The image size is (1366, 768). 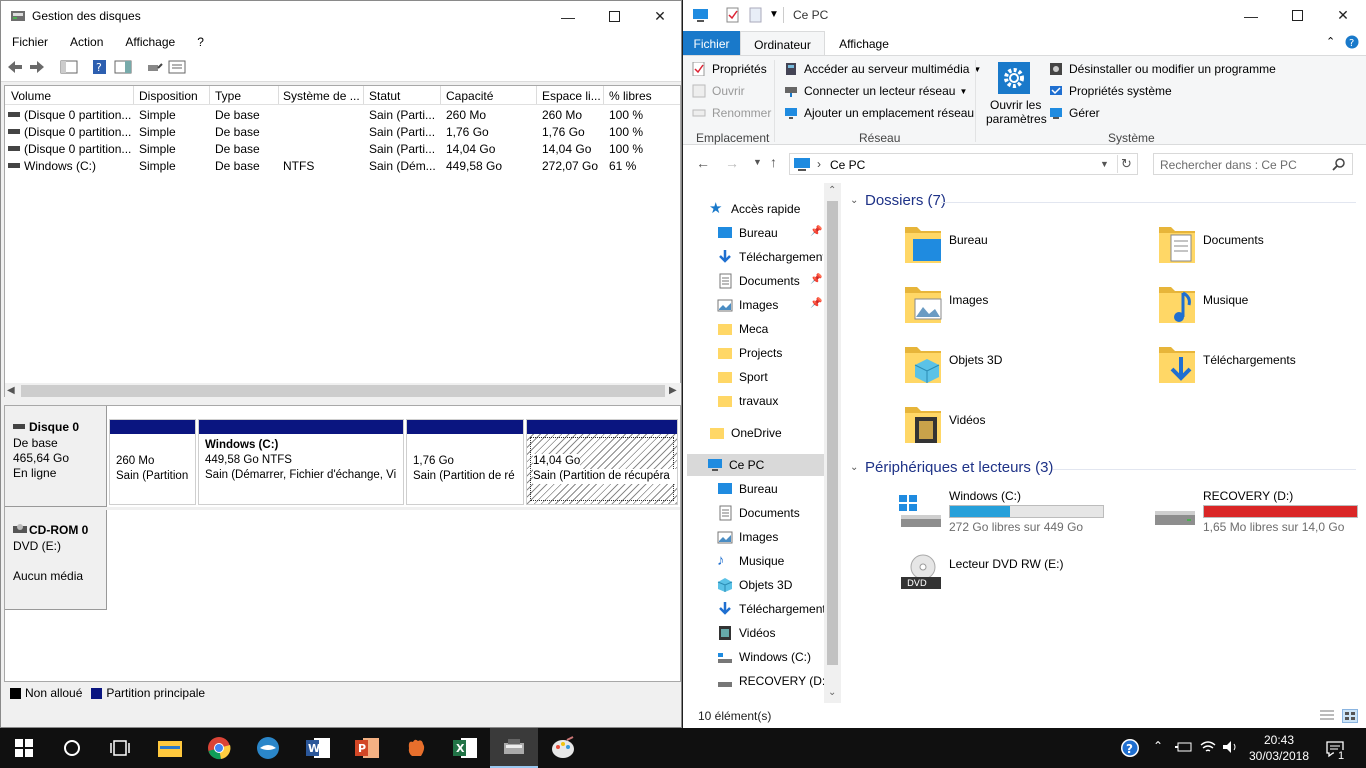 I want to click on back-arrow-icon: ←, so click(x=703, y=163).